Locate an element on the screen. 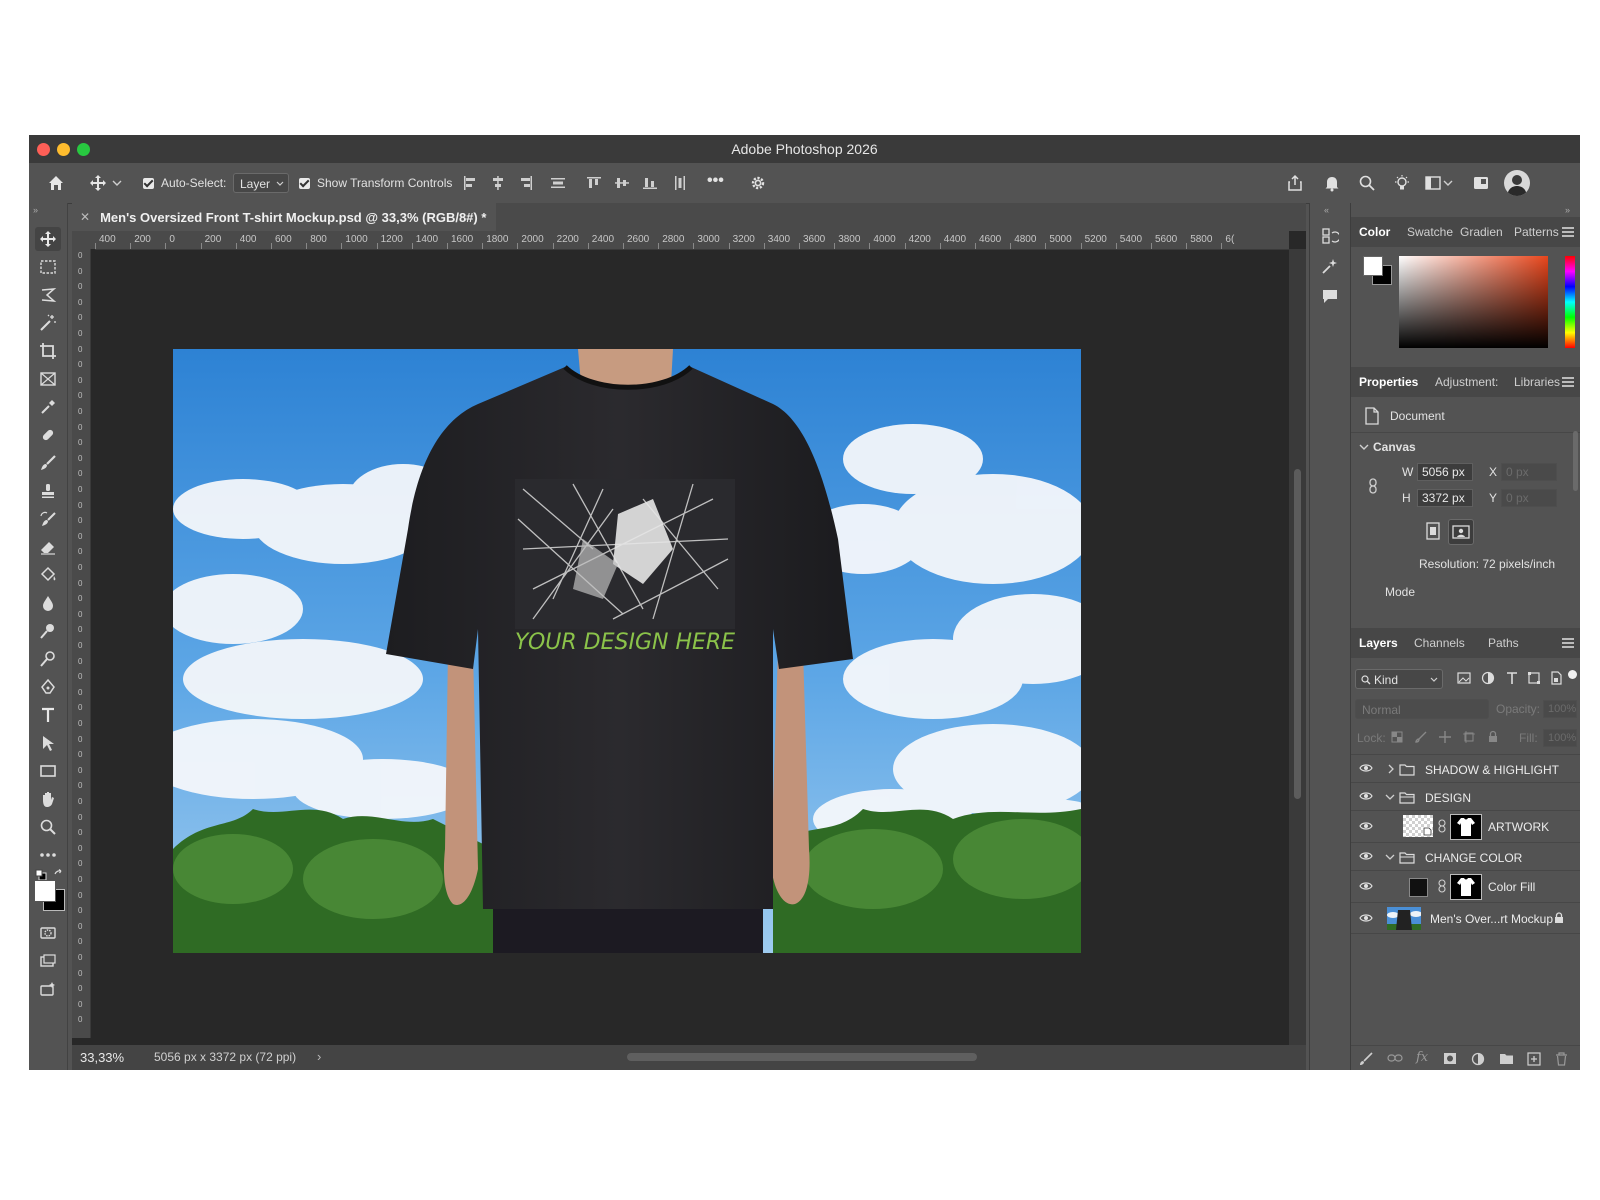  show-transform-checkbox is located at coordinates (304, 183).